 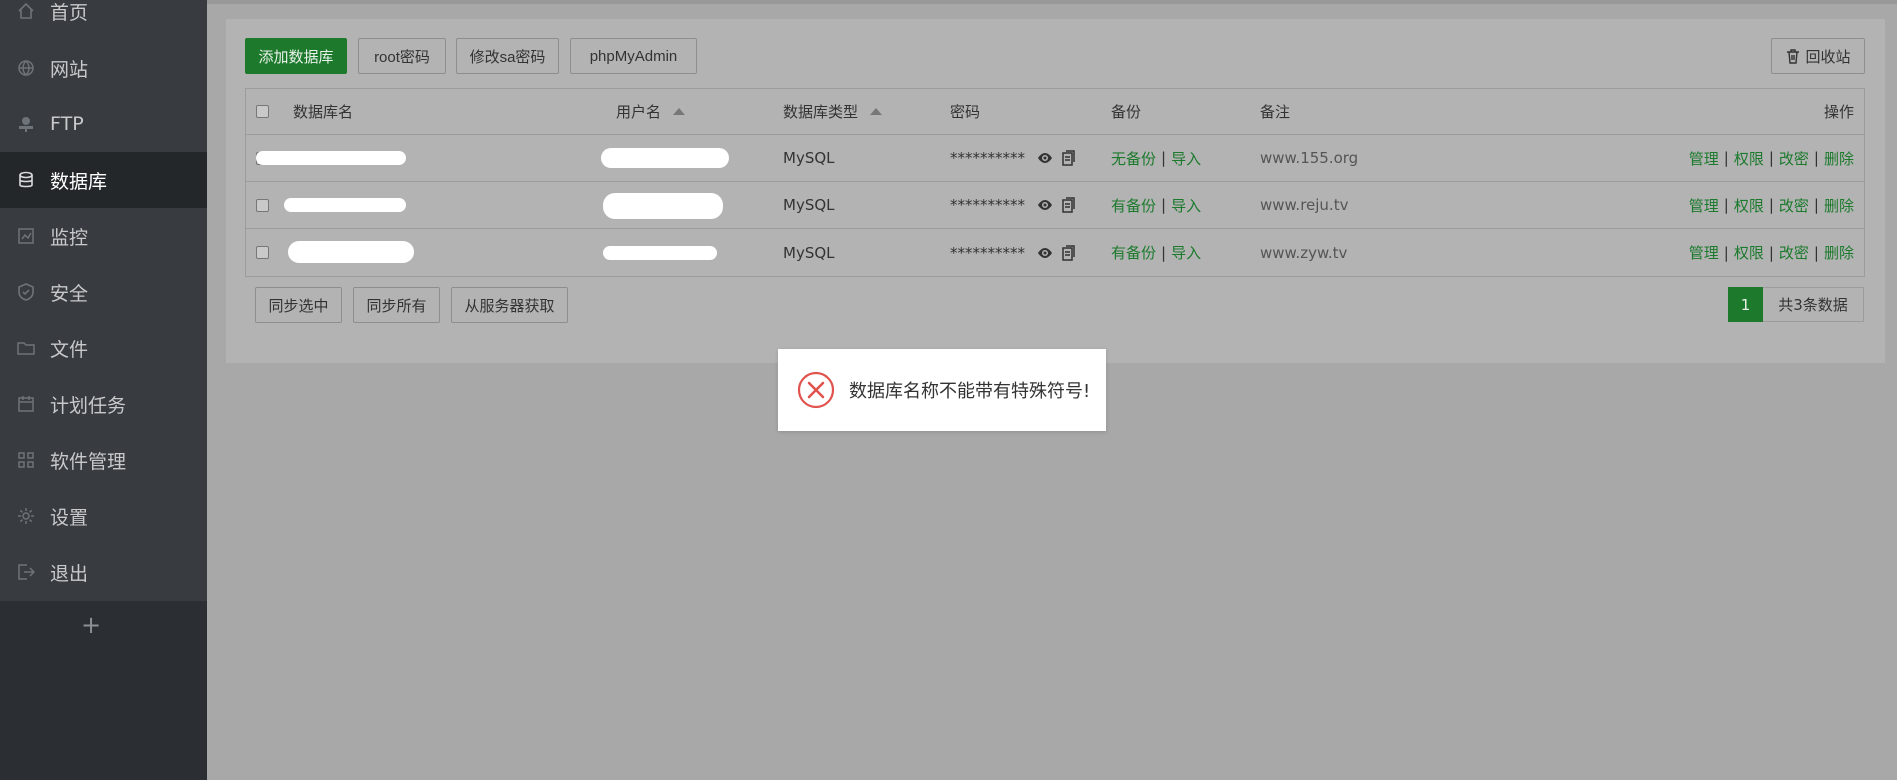 I want to click on col-header-user: 用户名, so click(x=651, y=111).